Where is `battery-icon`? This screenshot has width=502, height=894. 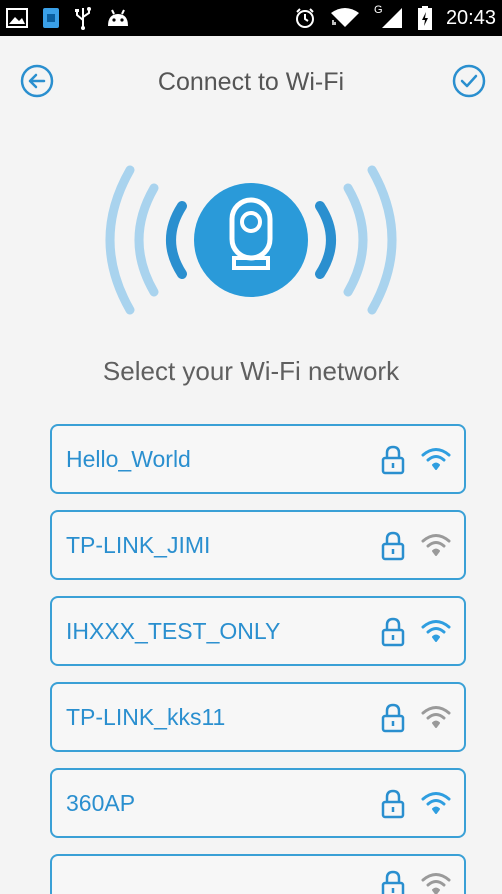 battery-icon is located at coordinates (424, 18).